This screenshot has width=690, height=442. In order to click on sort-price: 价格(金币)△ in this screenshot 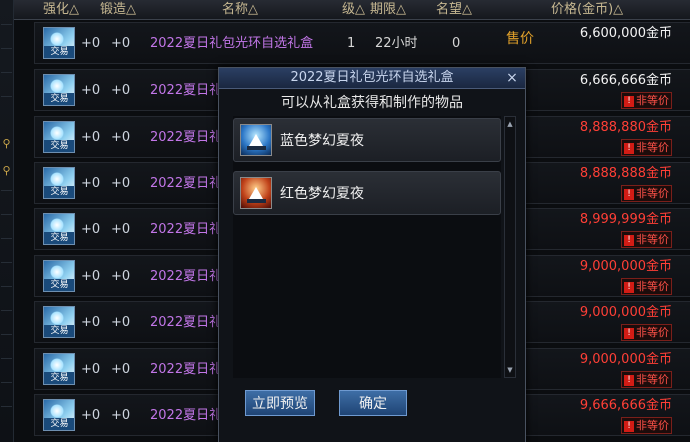, I will do `click(587, 9)`.